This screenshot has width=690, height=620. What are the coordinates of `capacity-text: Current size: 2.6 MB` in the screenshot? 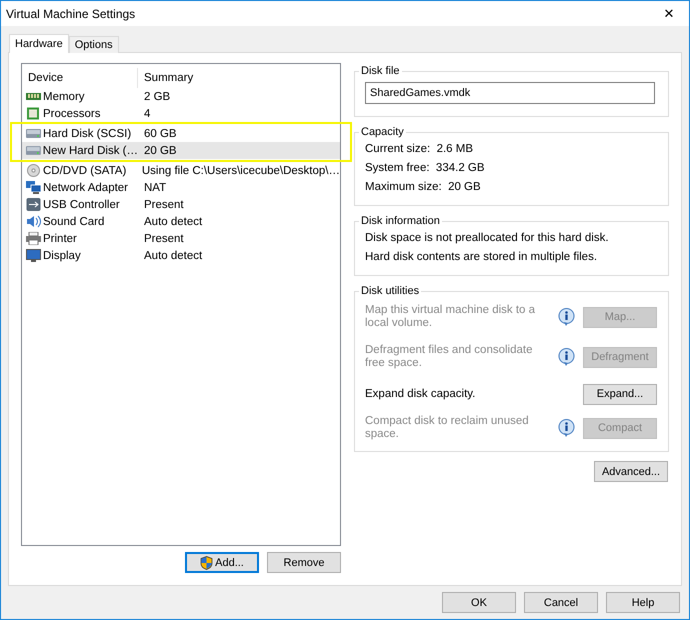 It's located at (419, 149).